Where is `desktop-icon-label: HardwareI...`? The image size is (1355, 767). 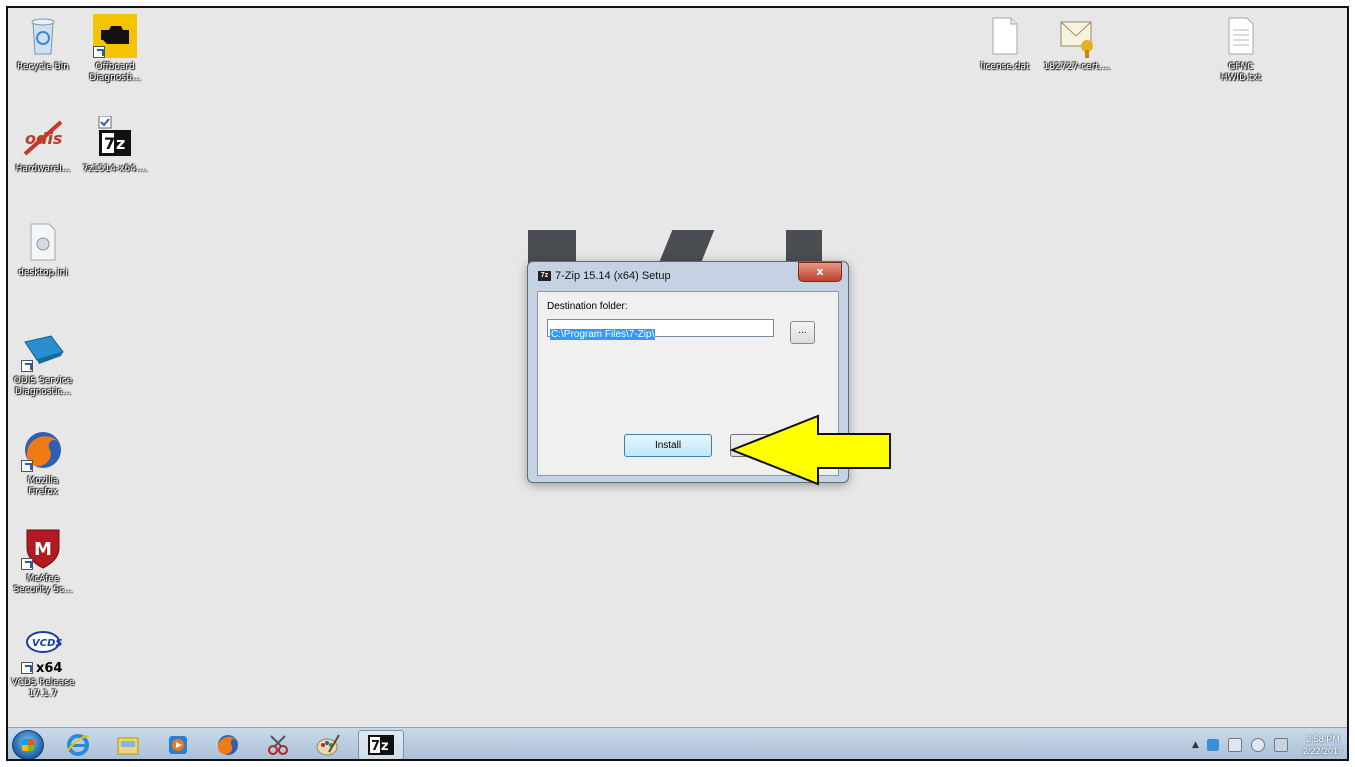 desktop-icon-label: HardwareI... is located at coordinates (43, 169).